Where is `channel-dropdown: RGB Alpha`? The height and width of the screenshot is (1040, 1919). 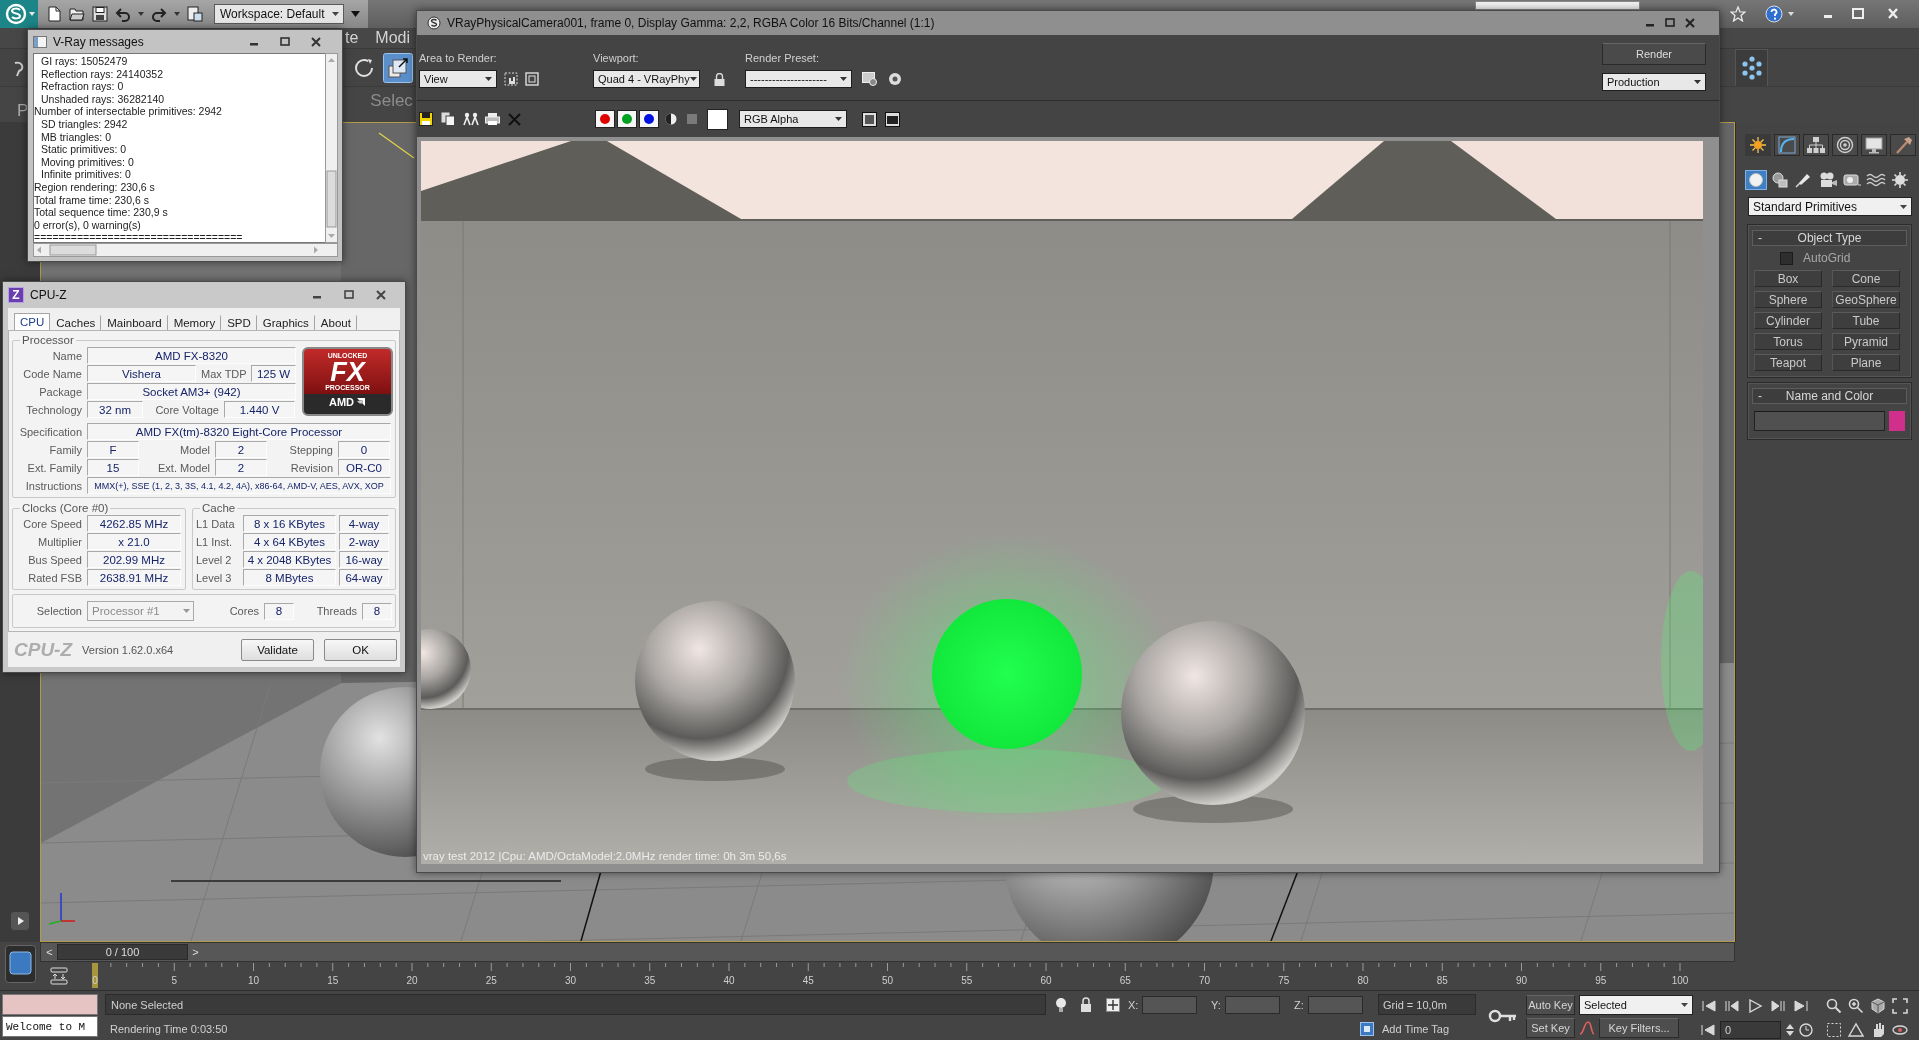 channel-dropdown: RGB Alpha is located at coordinates (793, 119).